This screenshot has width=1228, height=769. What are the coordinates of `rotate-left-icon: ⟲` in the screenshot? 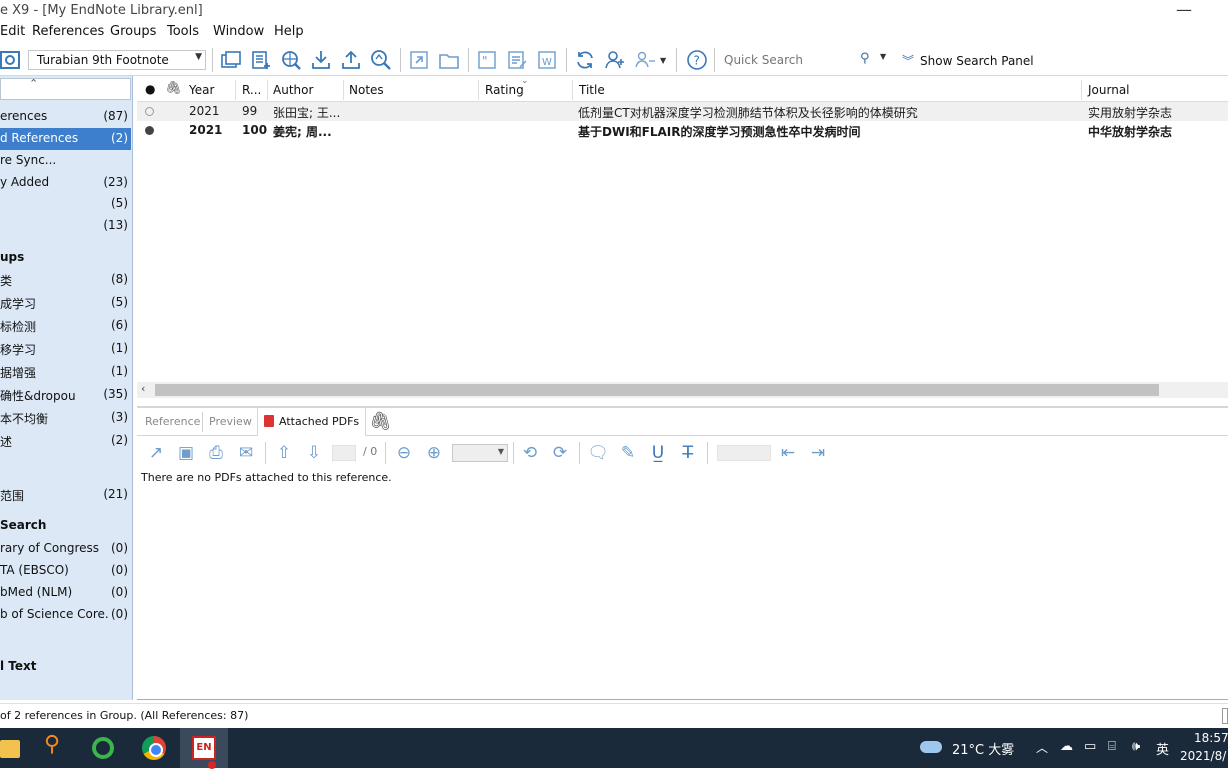 It's located at (530, 453).